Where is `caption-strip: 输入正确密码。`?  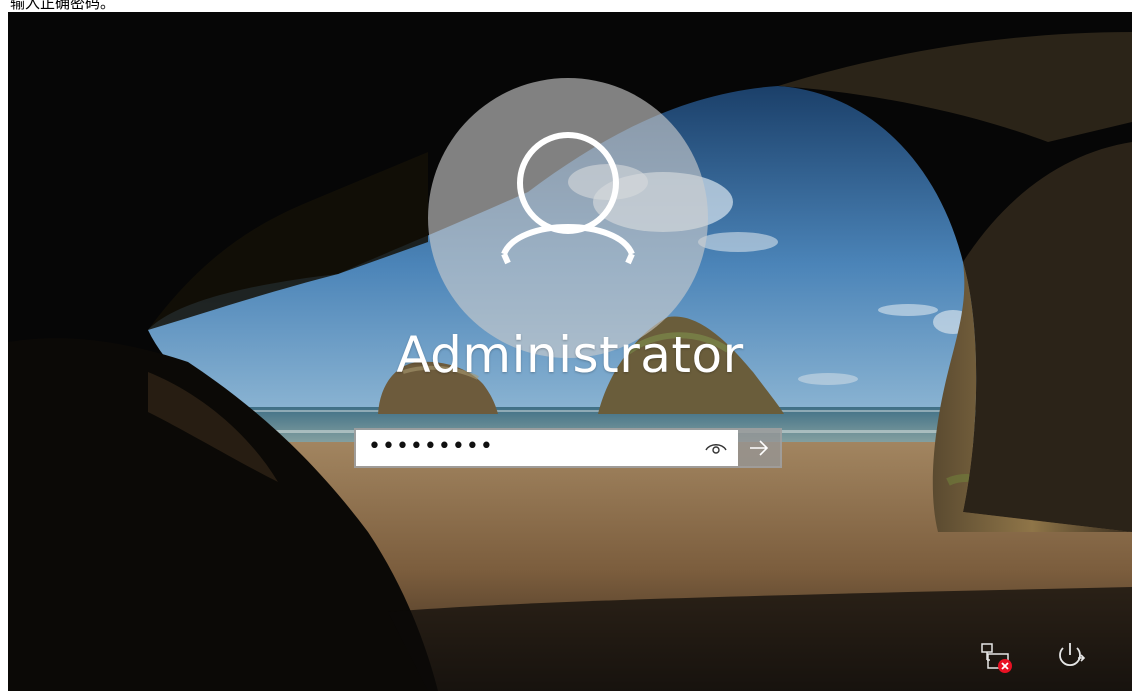
caption-strip: 输入正确密码。 is located at coordinates (566, 6).